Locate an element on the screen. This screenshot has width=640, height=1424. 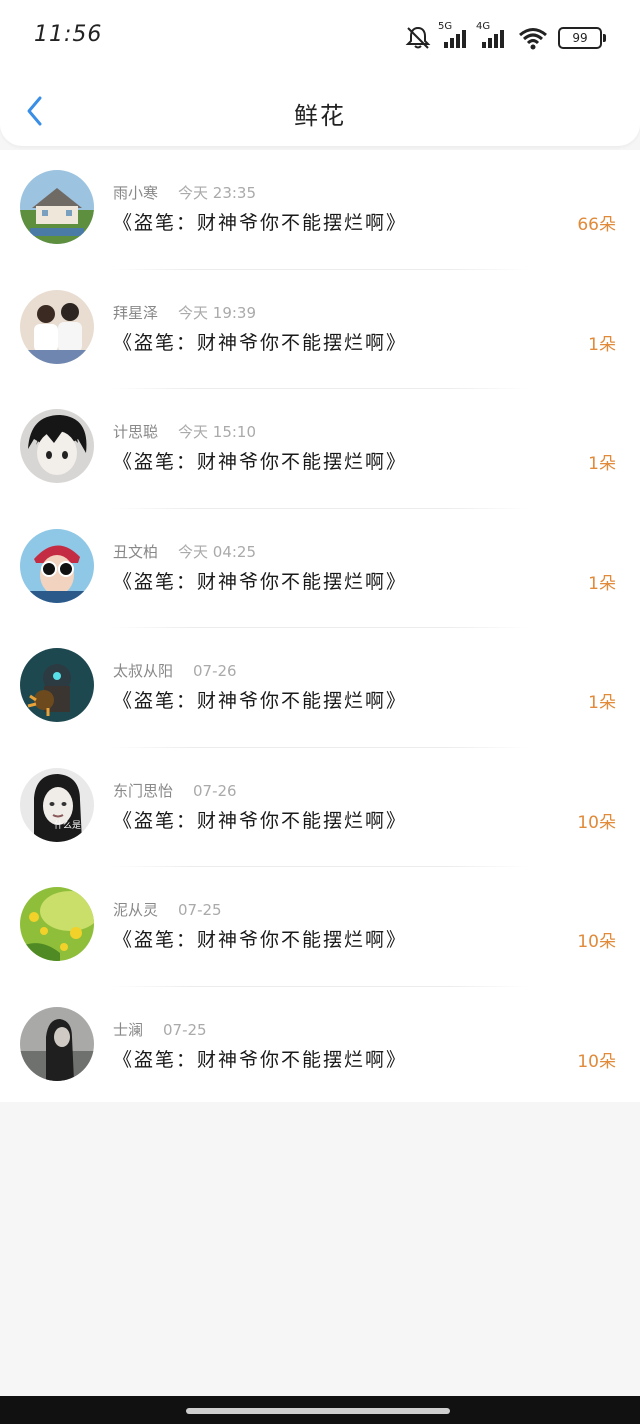
record-time: 今天 04:25 is located at coordinates (217, 551).